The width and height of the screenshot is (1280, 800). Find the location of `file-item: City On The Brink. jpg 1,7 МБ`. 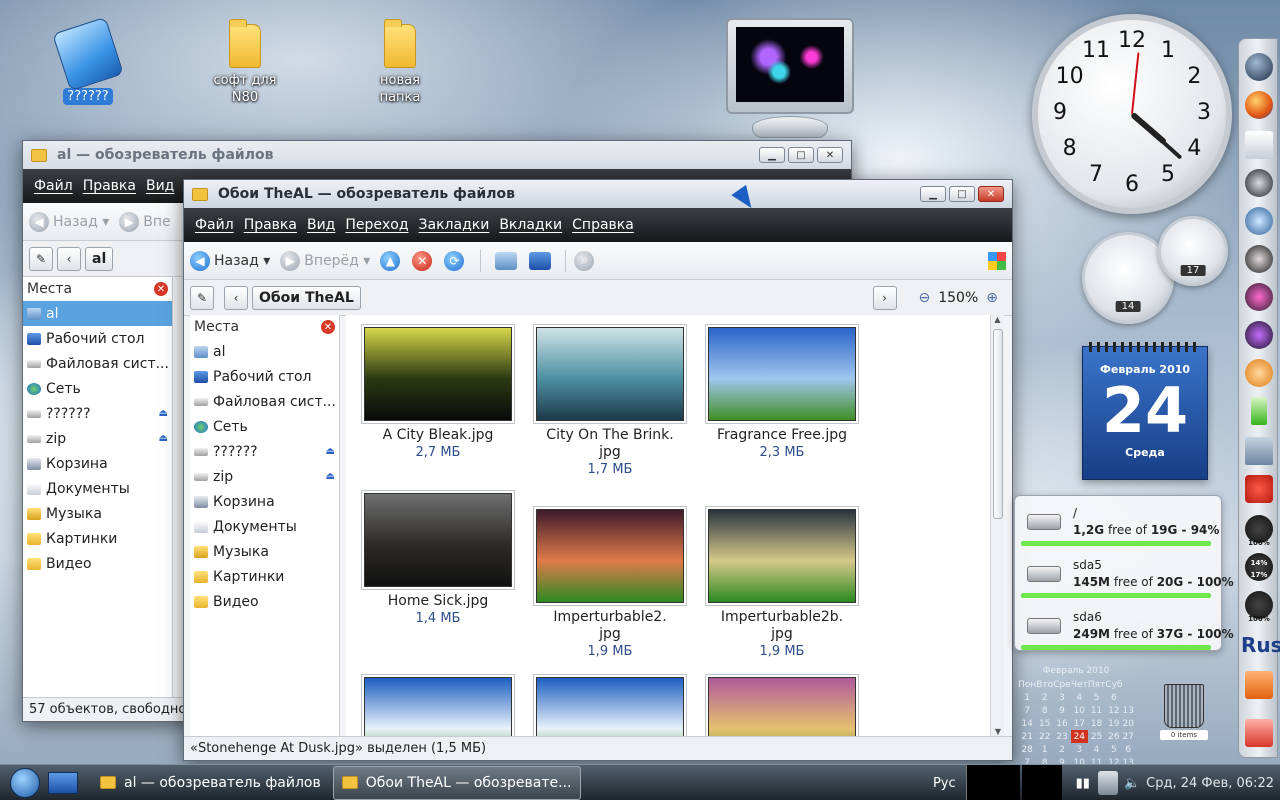

file-item: City On The Brink. jpg 1,7 МБ is located at coordinates (610, 402).